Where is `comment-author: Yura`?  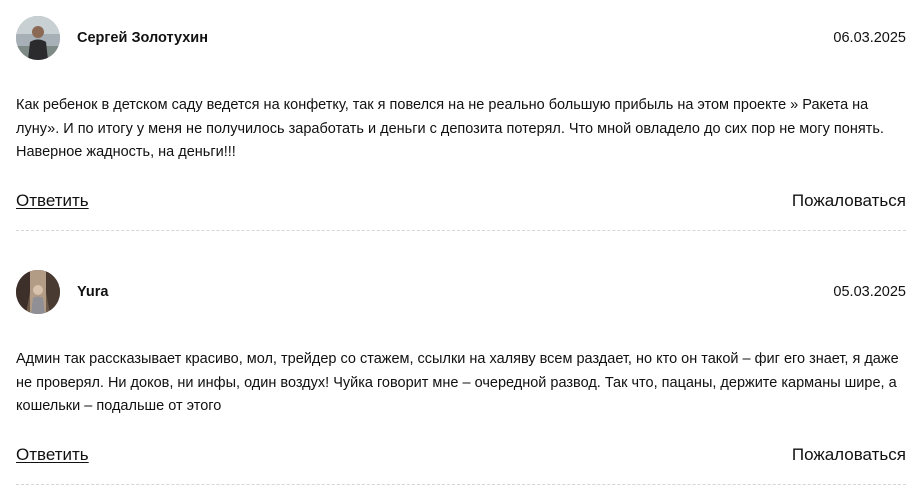
comment-author: Yura is located at coordinates (93, 292).